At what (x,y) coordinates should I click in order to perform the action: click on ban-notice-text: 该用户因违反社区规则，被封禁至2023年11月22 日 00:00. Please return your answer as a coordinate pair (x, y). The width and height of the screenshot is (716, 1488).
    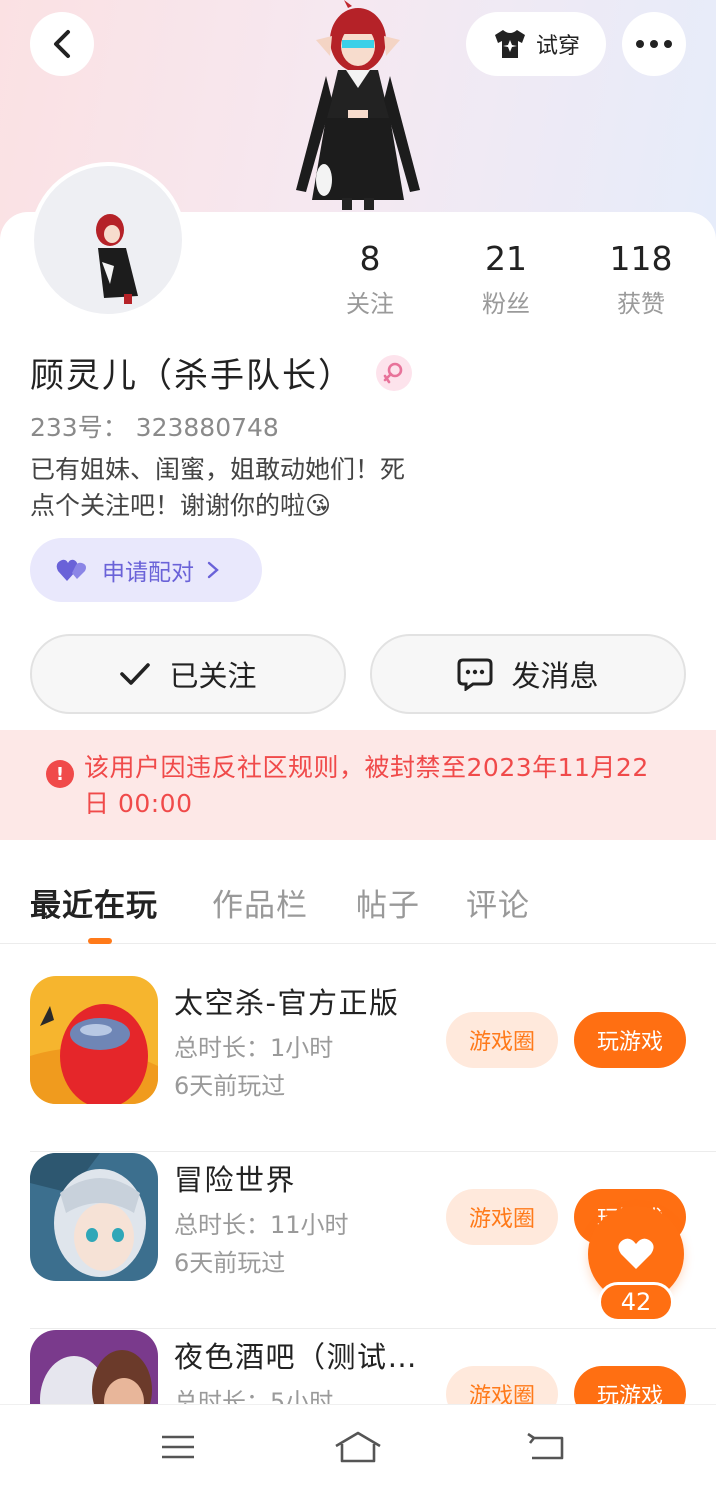
    Looking at the image, I should click on (366, 786).